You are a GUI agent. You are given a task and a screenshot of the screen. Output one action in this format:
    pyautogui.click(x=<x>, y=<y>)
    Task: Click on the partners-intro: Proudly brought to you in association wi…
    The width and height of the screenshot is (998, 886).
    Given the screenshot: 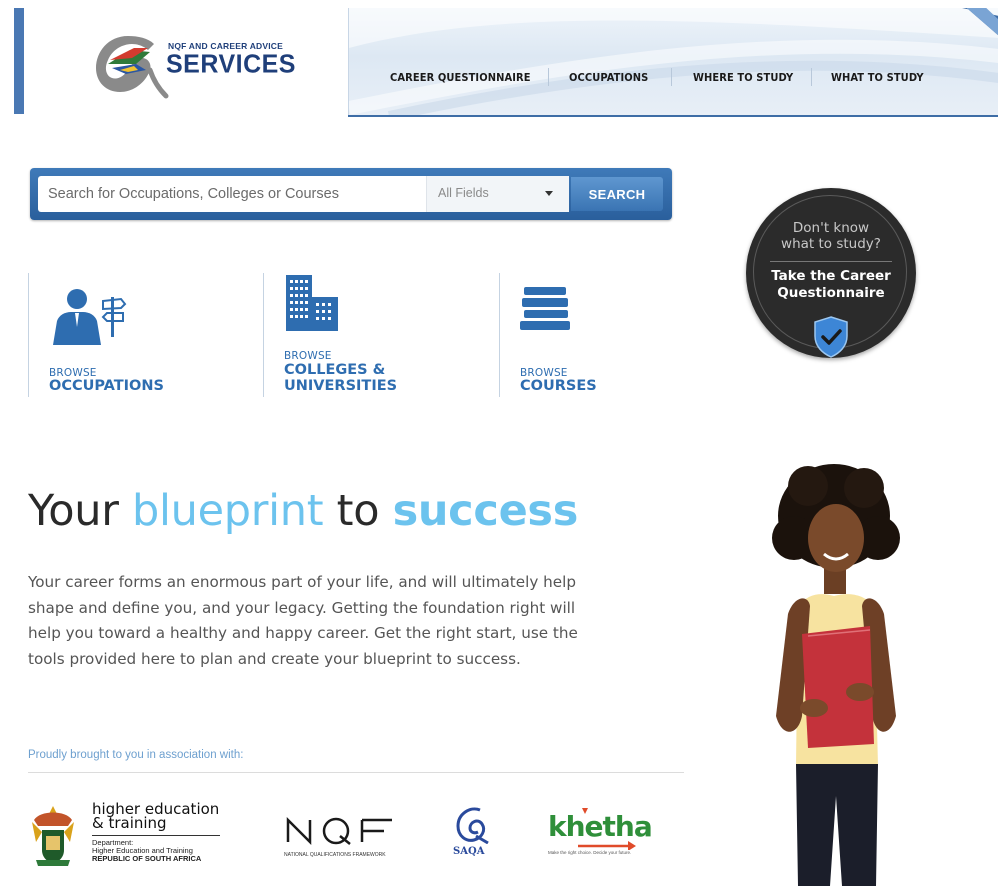 What is the action you would take?
    pyautogui.click(x=136, y=755)
    